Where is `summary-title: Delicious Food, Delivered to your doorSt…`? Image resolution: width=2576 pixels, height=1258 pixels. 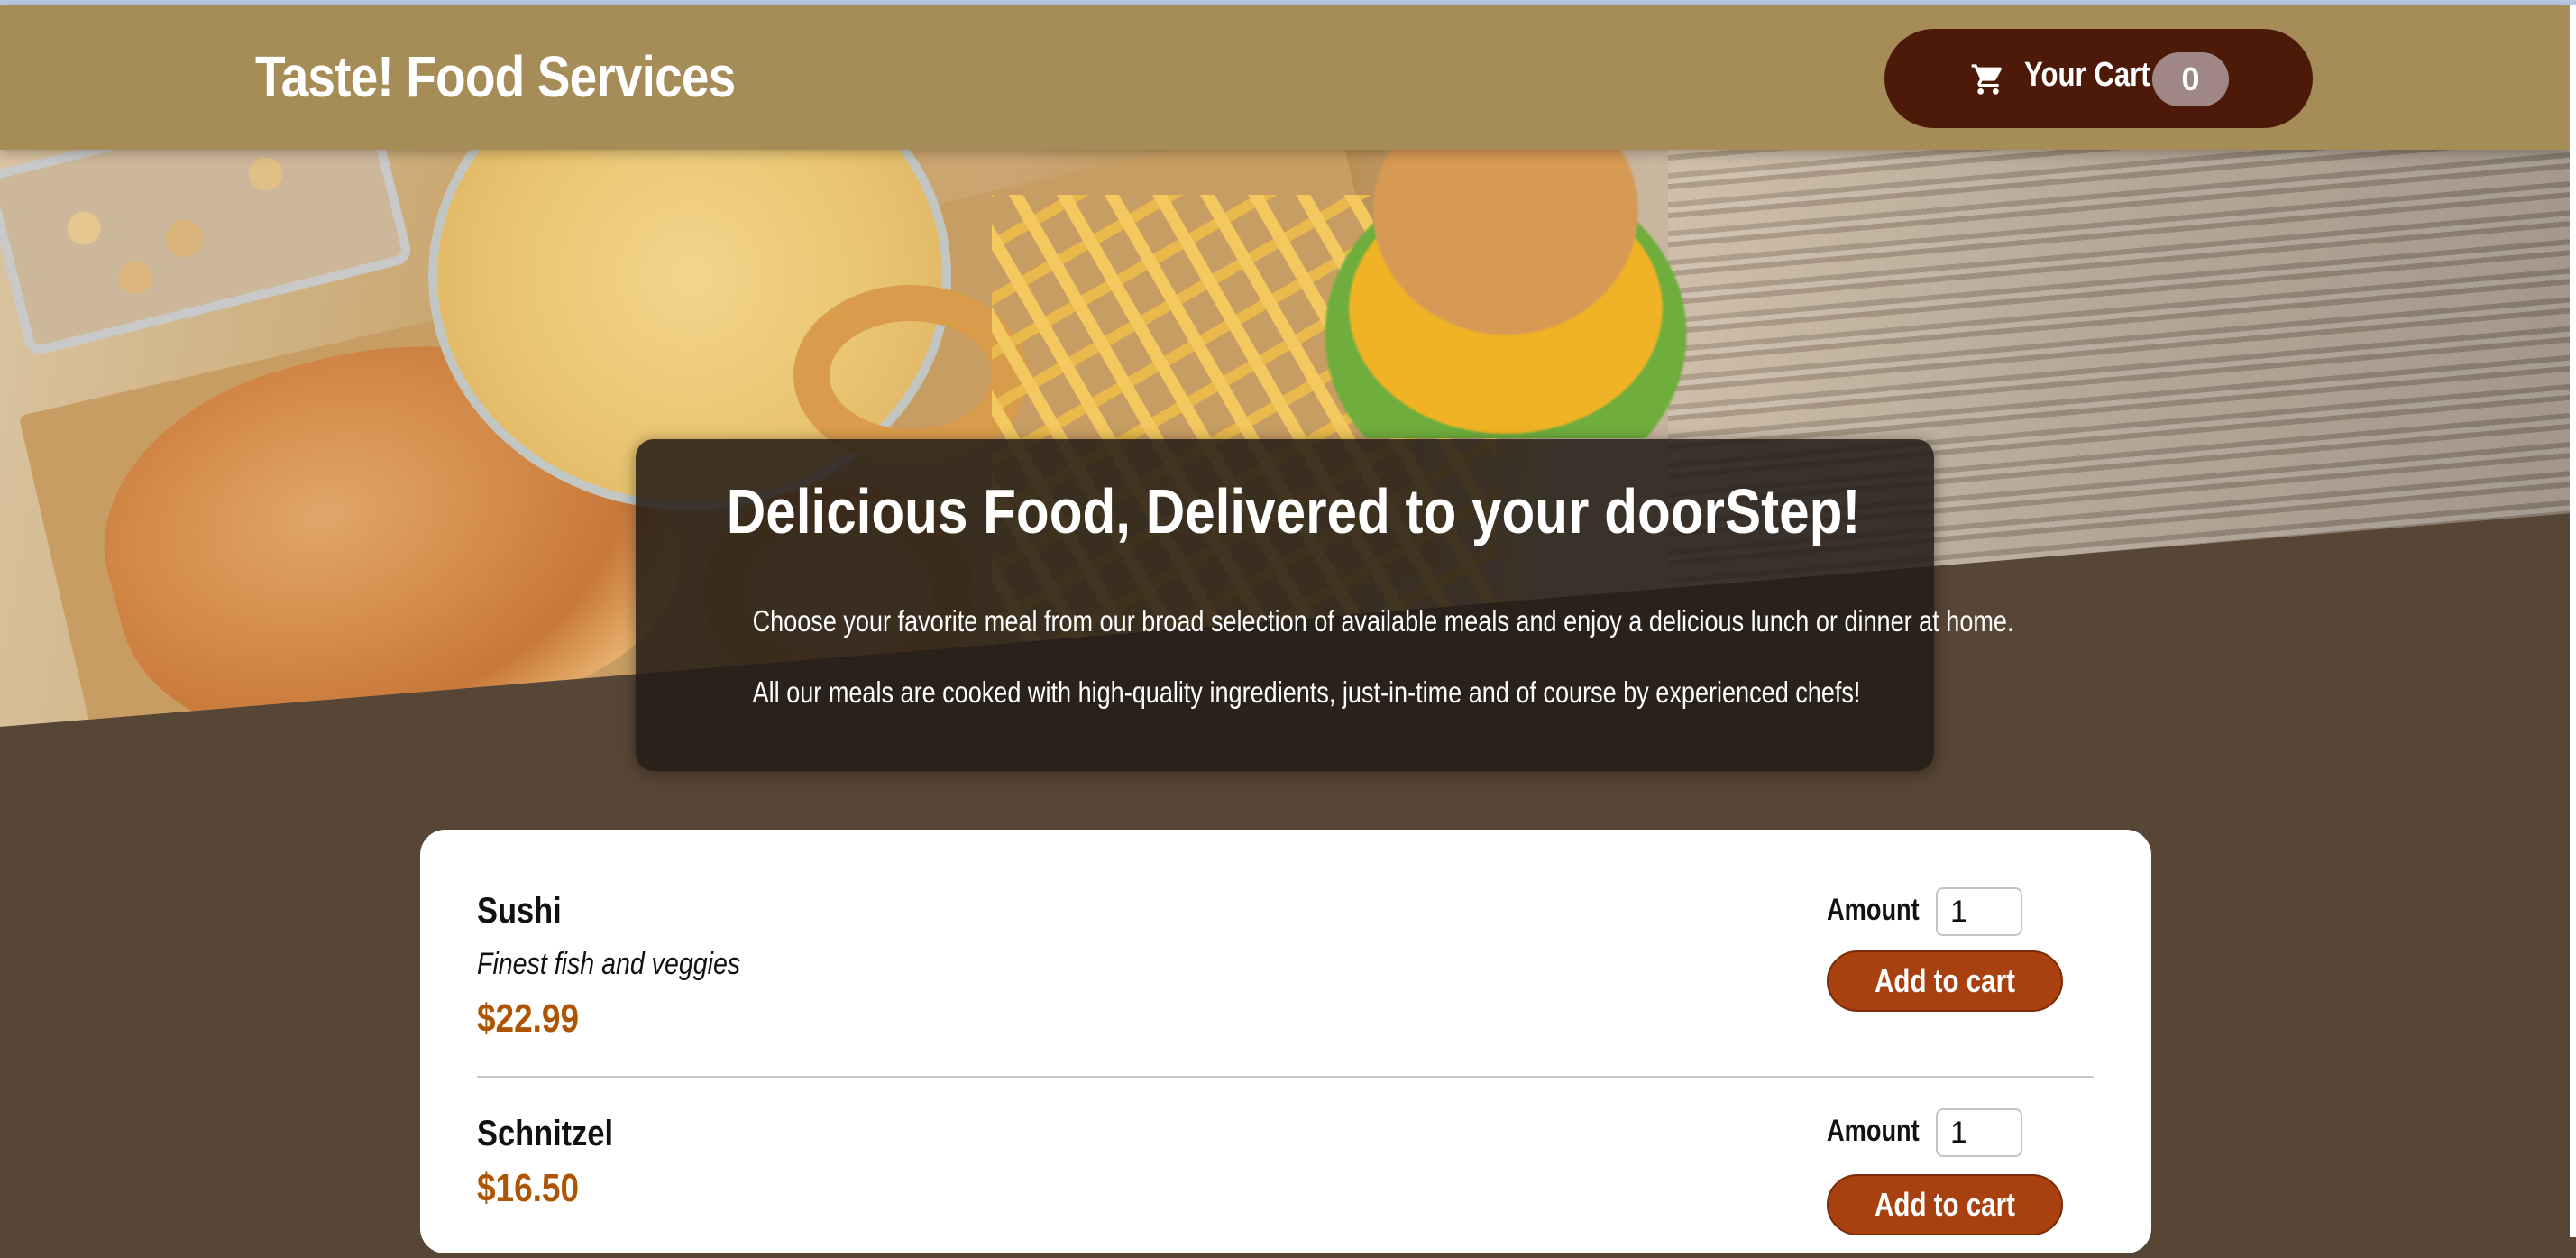 summary-title: Delicious Food, Delivered to your doorSt… is located at coordinates (1293, 511).